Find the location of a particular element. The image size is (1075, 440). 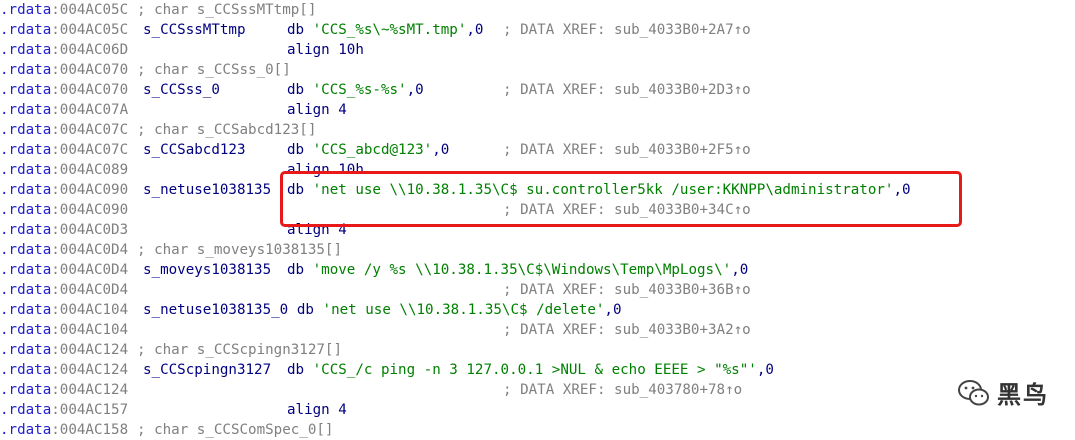

listing-line: .rdata:004AC07C ; char s_CCSabcd123[] is located at coordinates (537, 130).